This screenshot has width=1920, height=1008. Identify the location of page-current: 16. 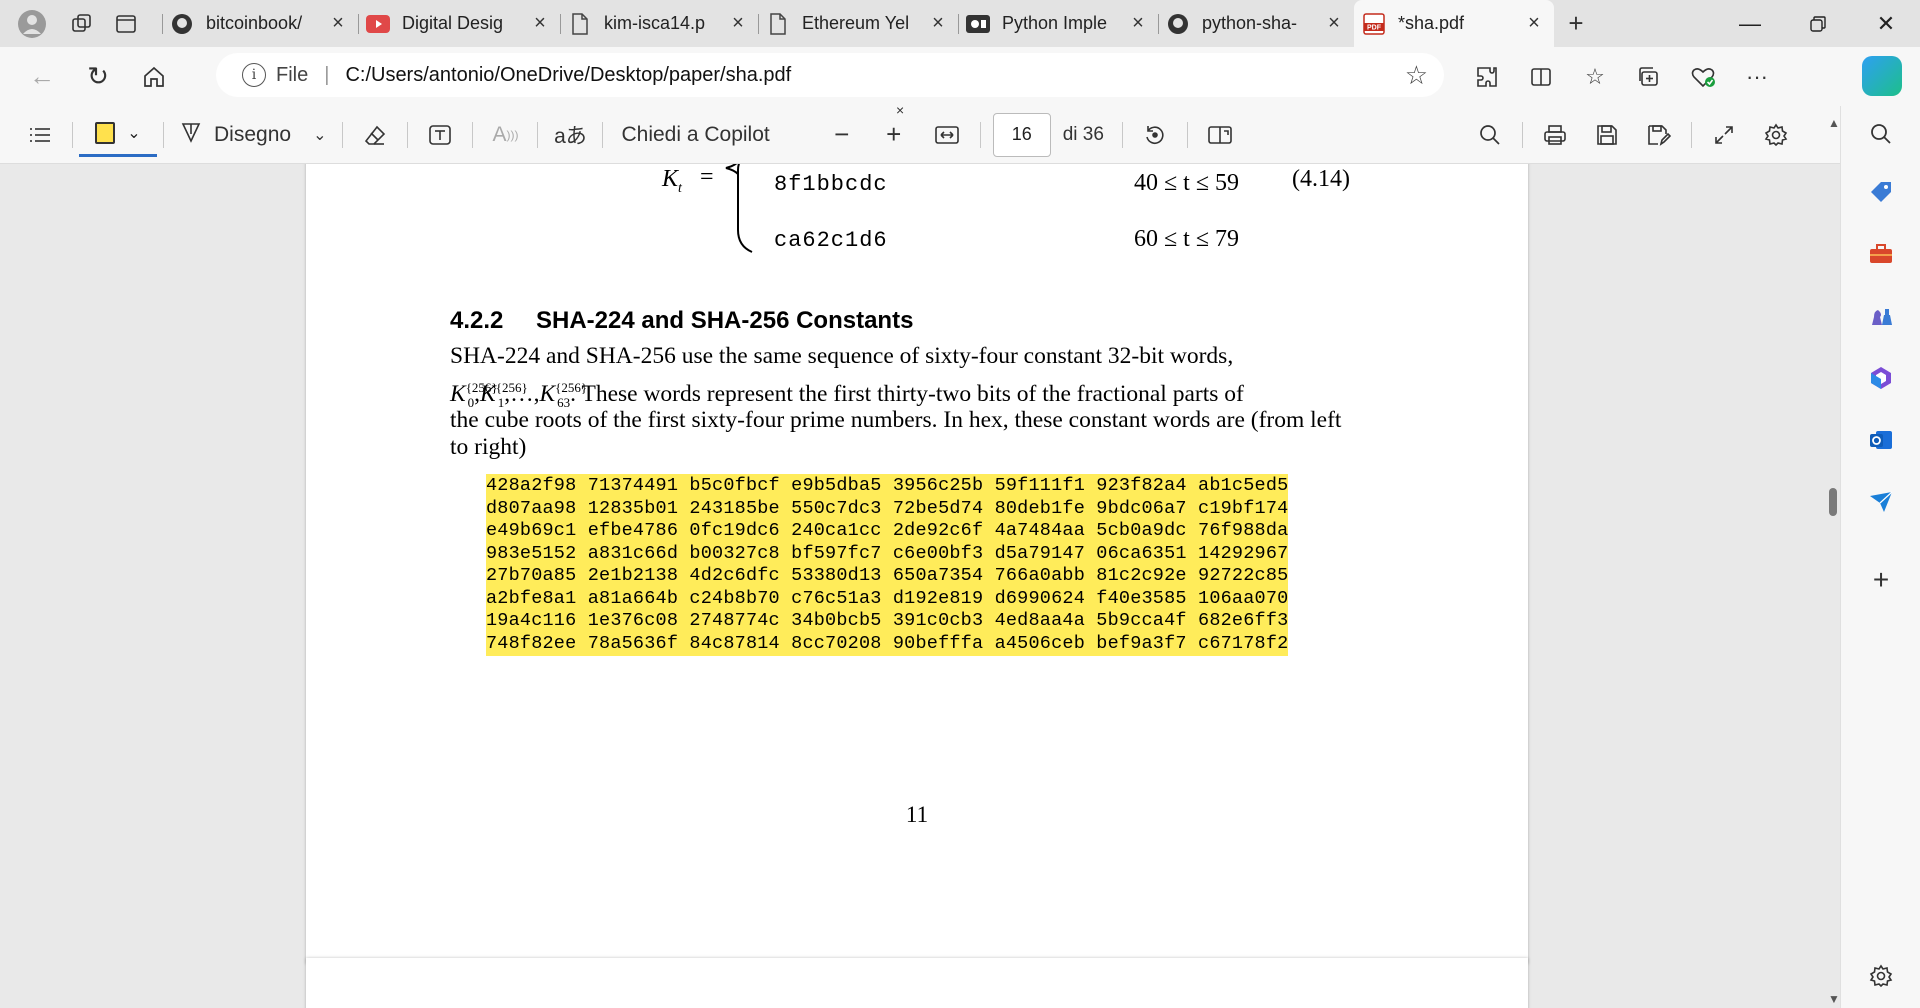
(1021, 134).